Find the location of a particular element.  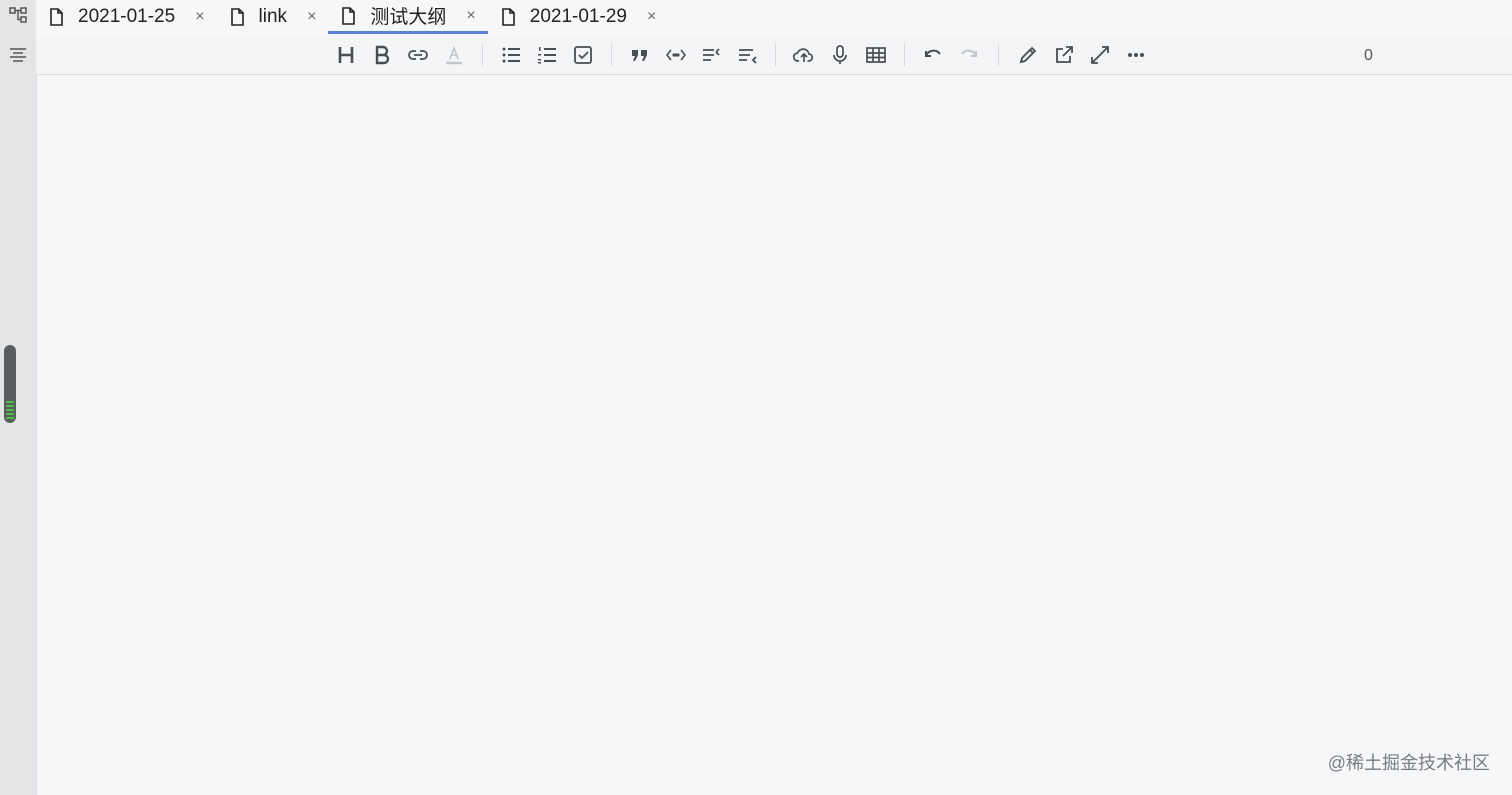

tab-link: link × is located at coordinates (273, 17).